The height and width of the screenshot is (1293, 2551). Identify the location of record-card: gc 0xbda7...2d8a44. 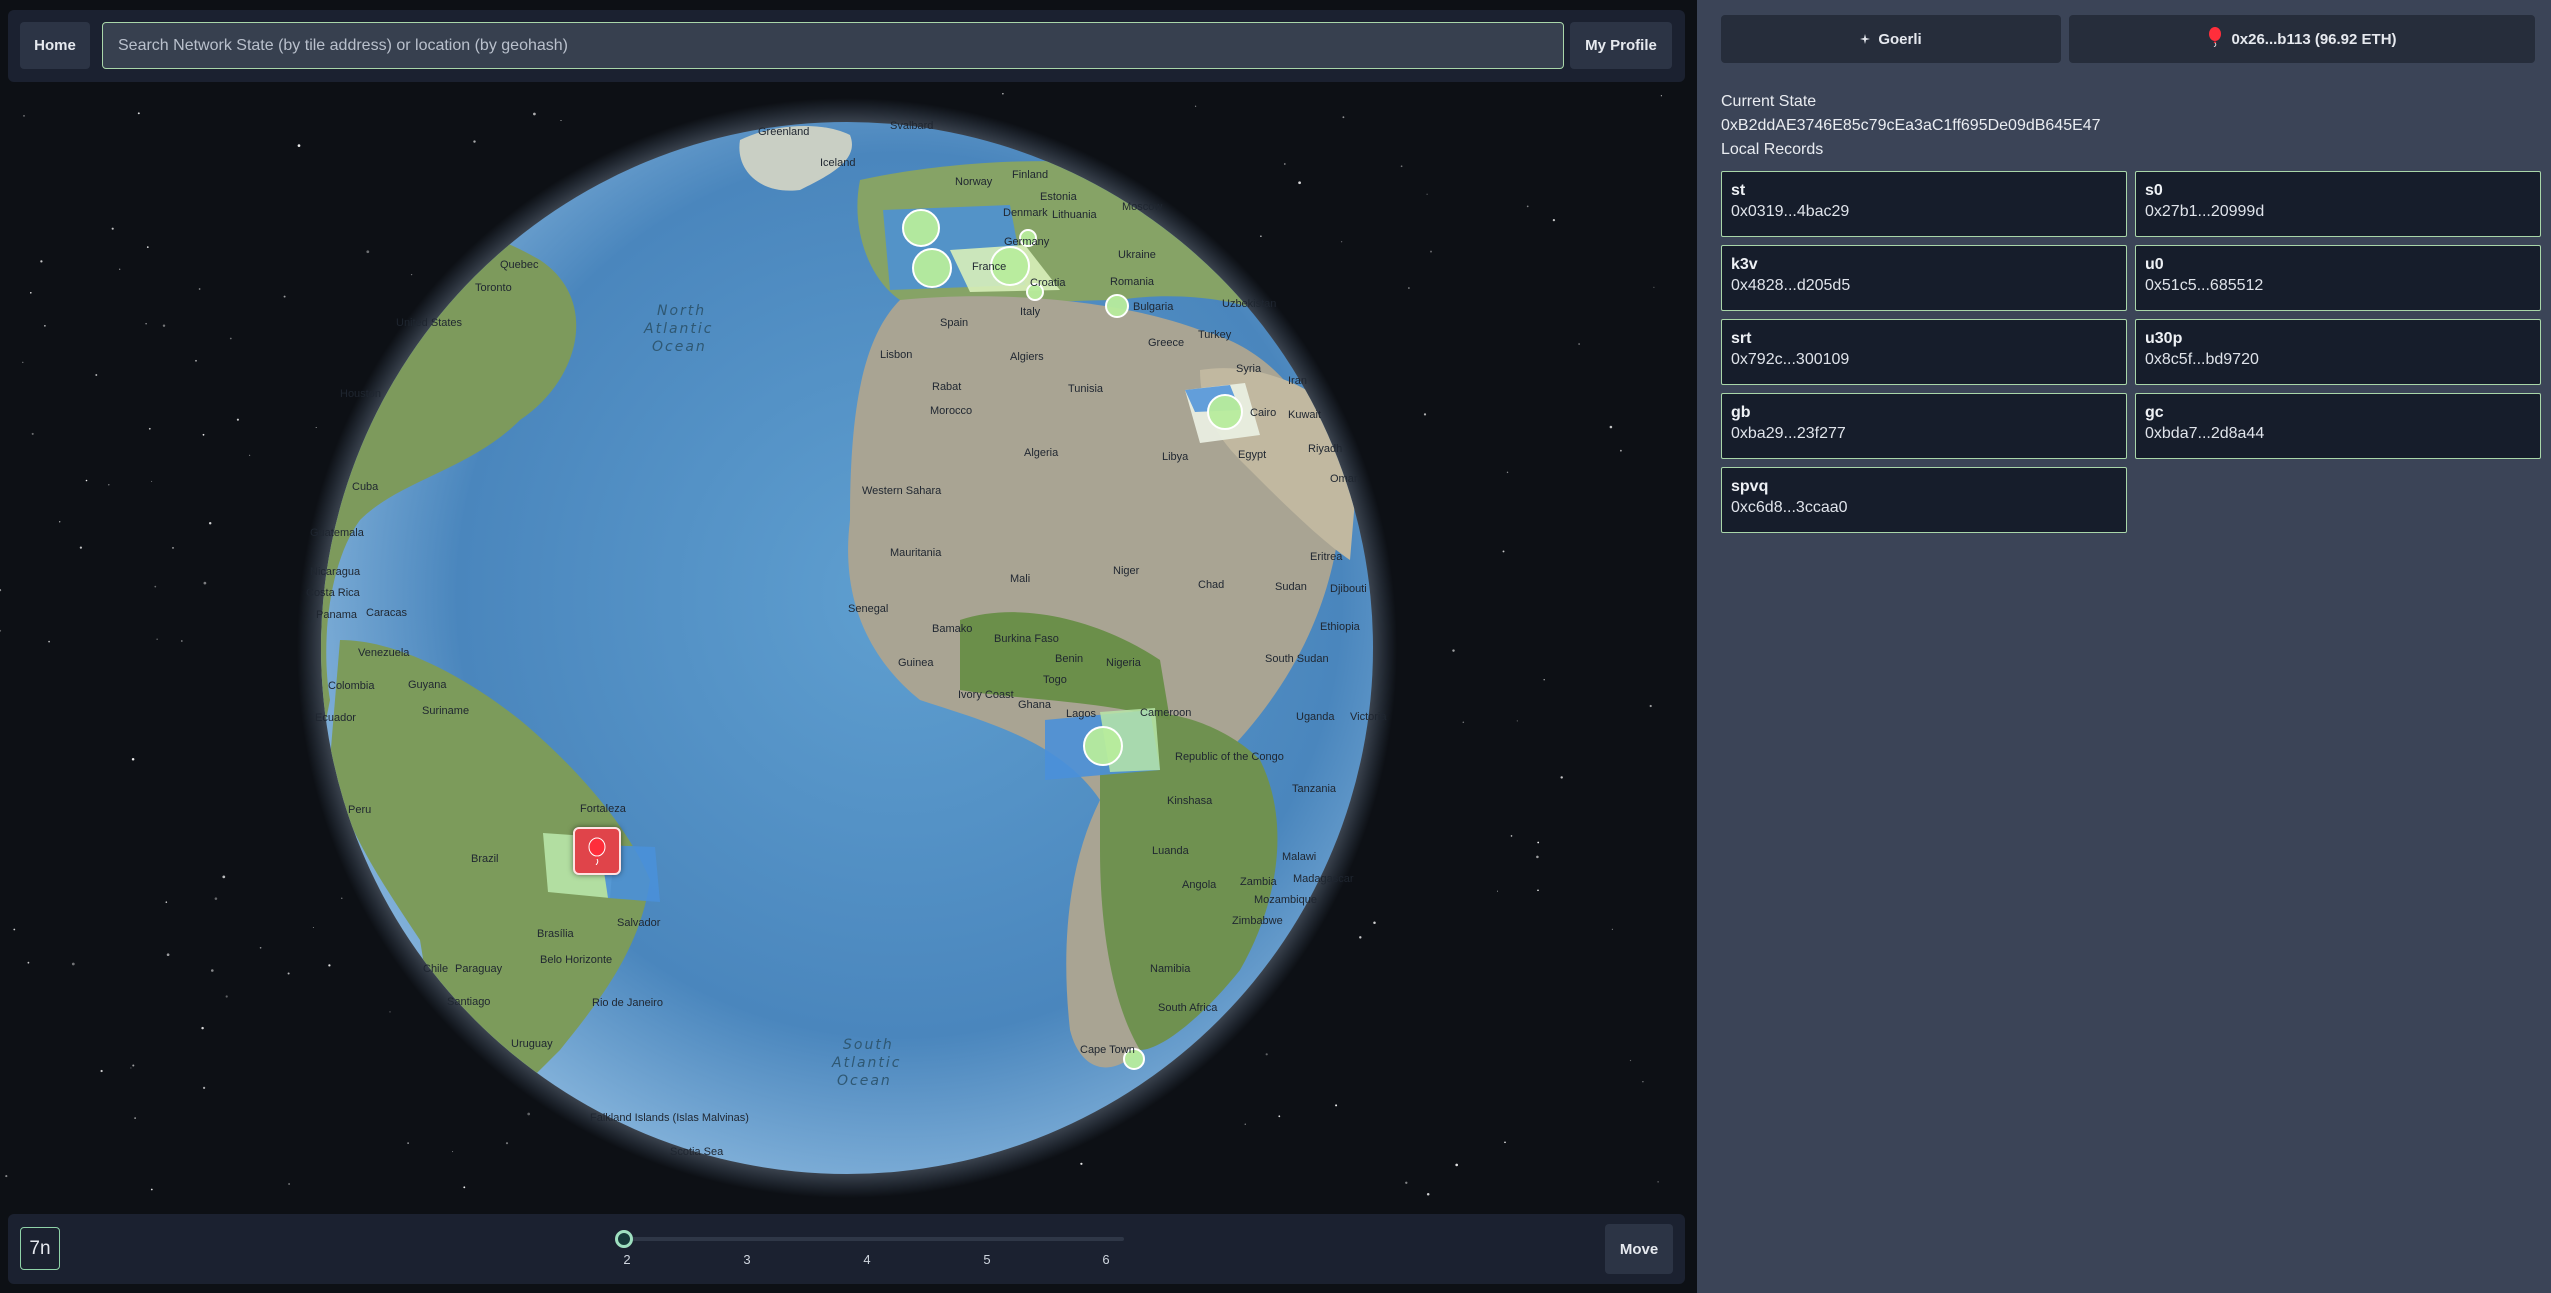
(2338, 426).